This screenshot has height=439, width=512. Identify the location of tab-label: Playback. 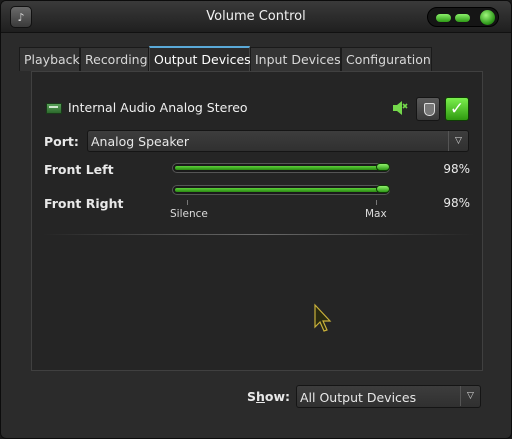
(52, 59).